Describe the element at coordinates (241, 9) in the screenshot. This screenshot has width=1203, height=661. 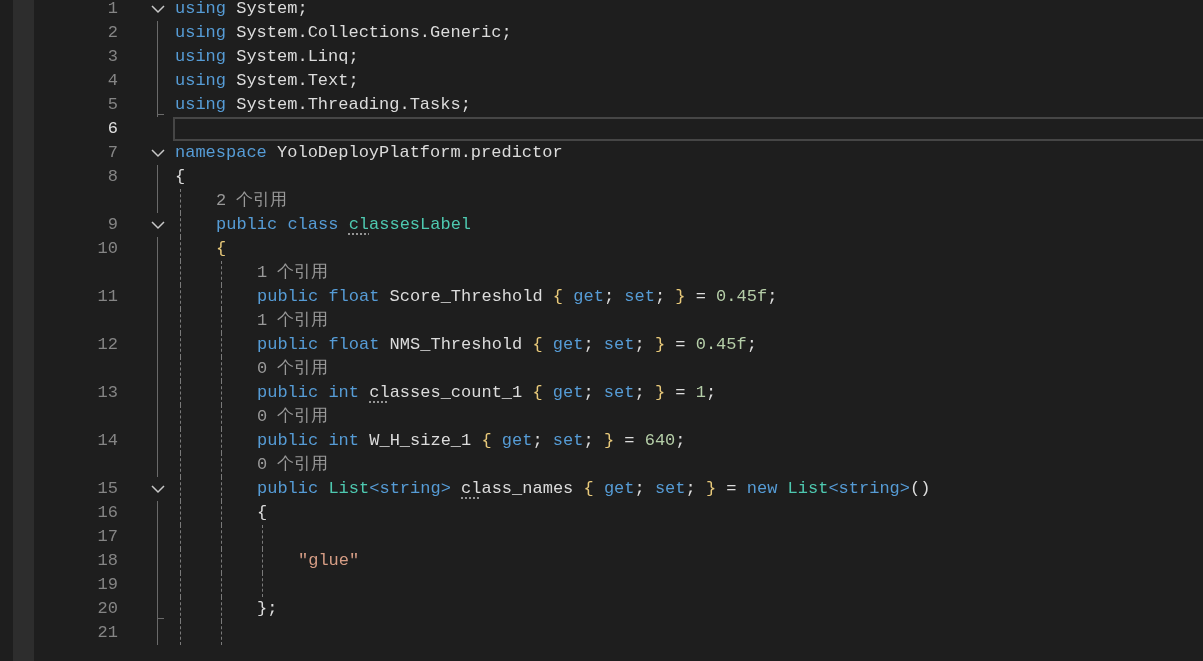
I see `code-line: using System;` at that location.